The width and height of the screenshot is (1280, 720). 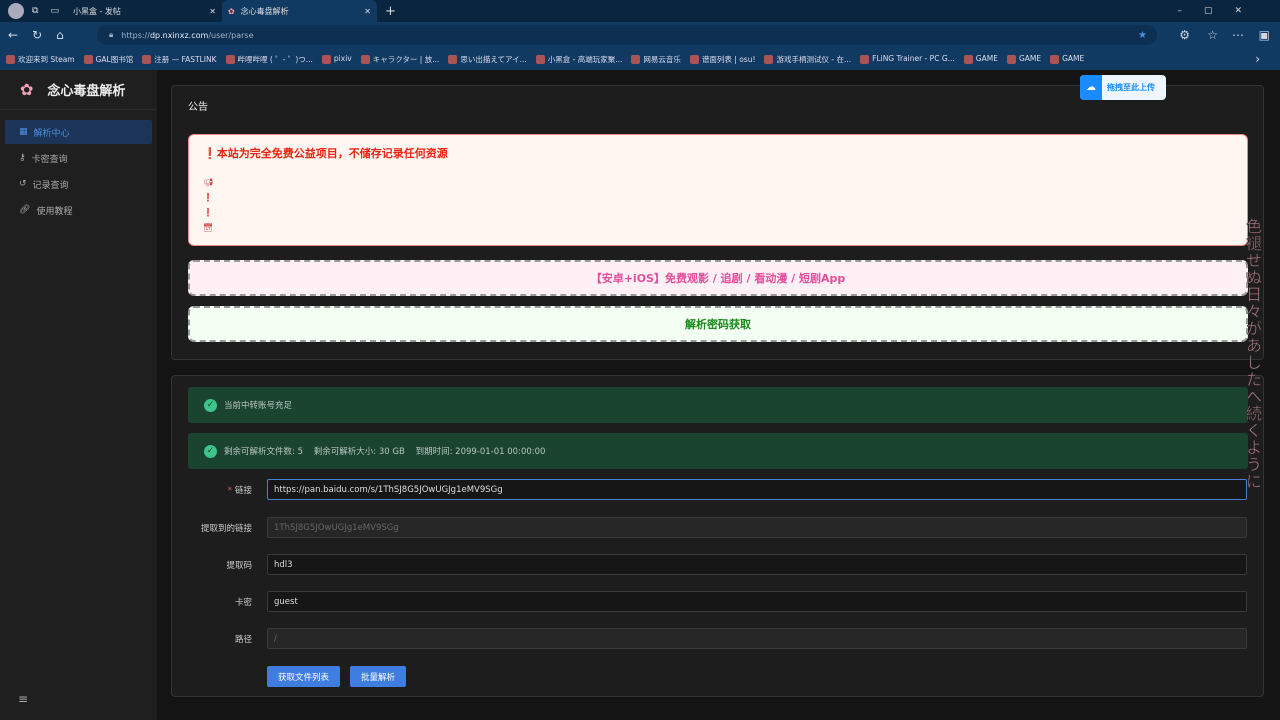 What do you see at coordinates (718, 324) in the screenshot?
I see `password-banner: 解析密码获取` at bounding box center [718, 324].